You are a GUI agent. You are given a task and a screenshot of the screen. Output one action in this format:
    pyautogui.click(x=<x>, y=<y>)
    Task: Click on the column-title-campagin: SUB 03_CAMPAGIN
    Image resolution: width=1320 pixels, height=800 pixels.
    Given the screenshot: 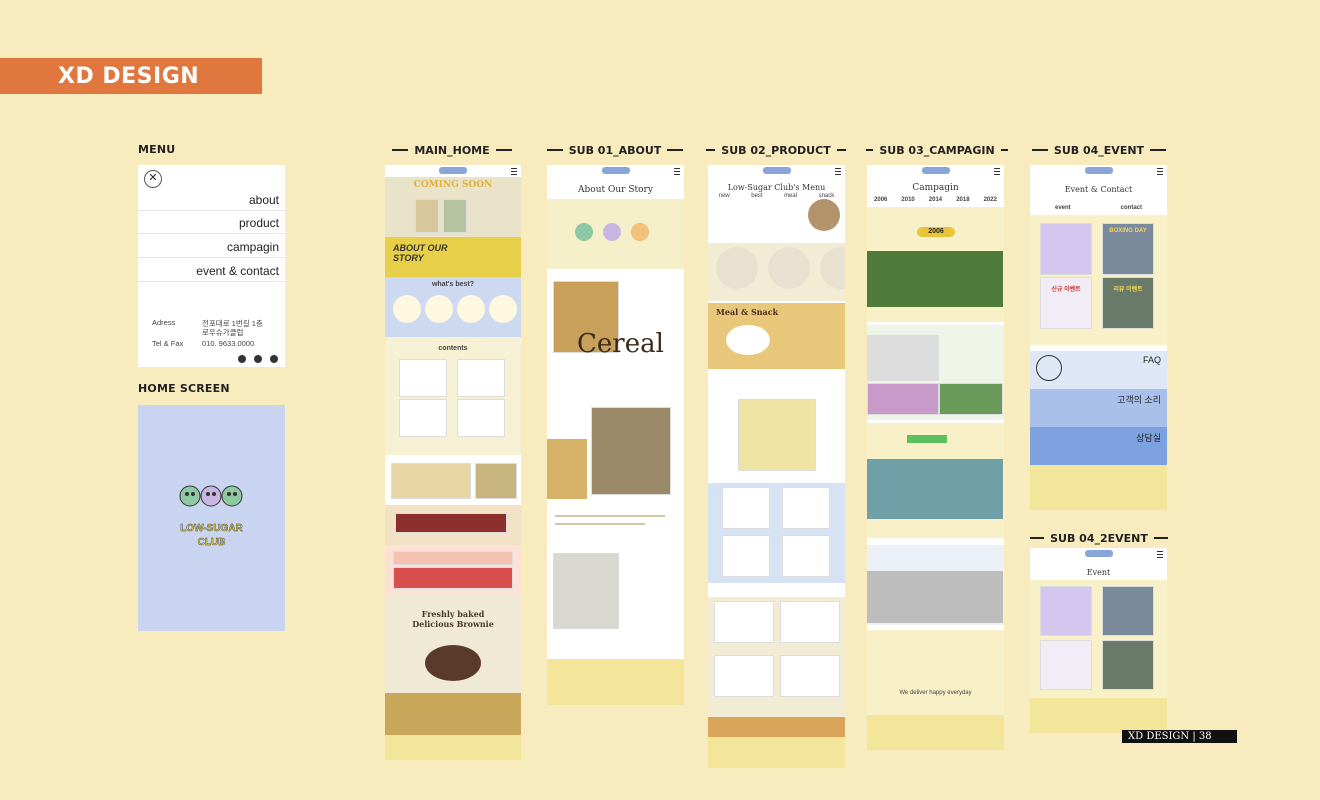 What is the action you would take?
    pyautogui.click(x=937, y=150)
    